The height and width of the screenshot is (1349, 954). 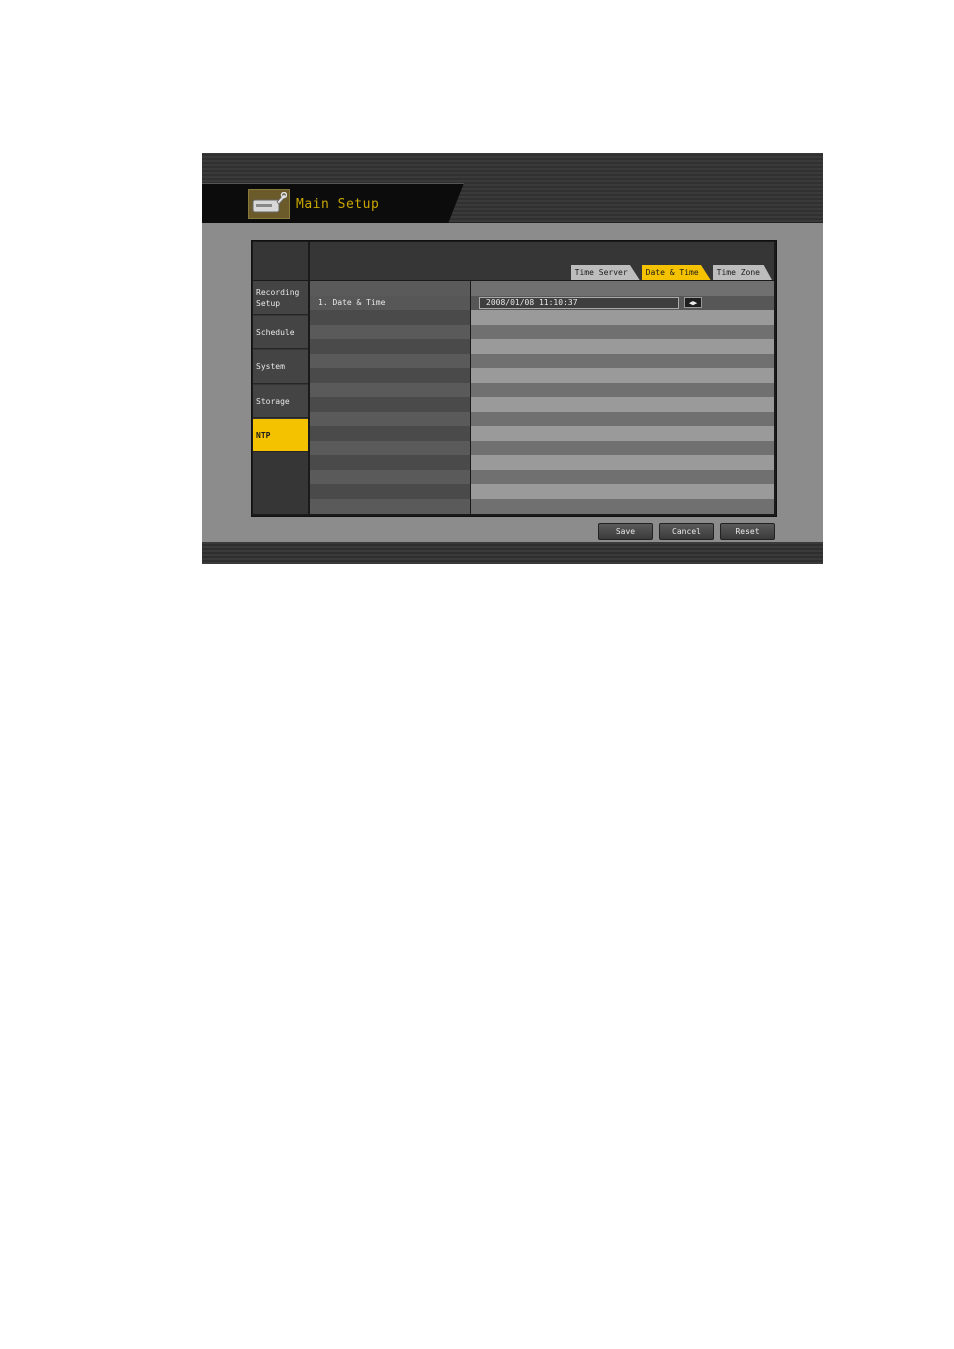 I want to click on tab-bar: Time Server Date & Time Time Zone, so click(x=670, y=272).